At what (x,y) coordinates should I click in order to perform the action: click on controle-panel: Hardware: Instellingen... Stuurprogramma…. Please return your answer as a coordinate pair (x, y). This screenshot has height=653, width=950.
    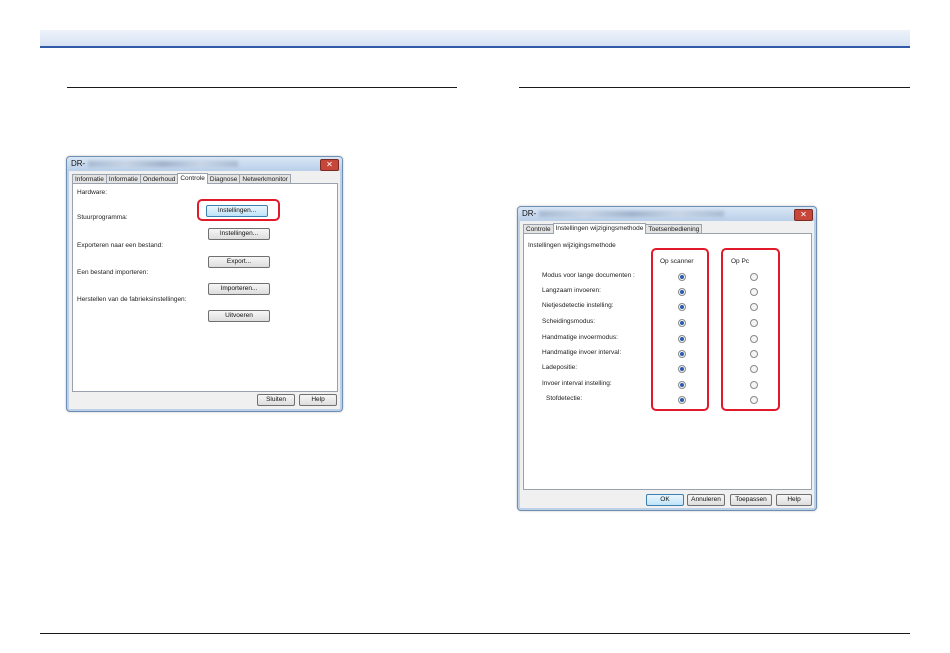
    Looking at the image, I should click on (205, 287).